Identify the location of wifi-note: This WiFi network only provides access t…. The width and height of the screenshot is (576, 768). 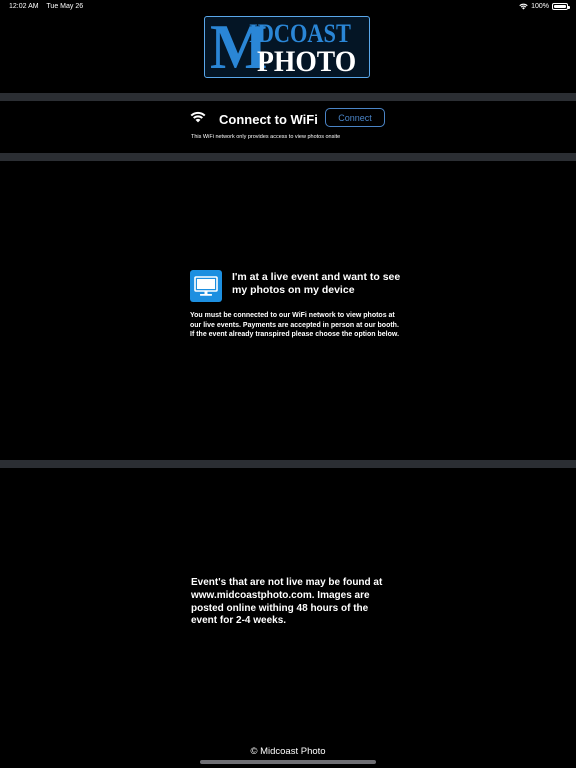
(266, 137).